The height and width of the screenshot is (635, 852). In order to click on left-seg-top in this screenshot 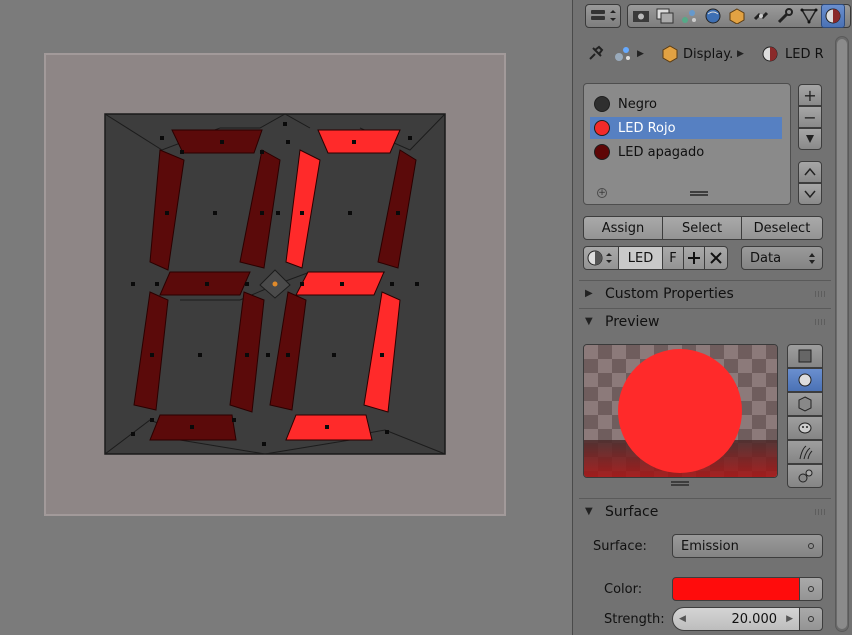, I will do `click(217, 141)`.